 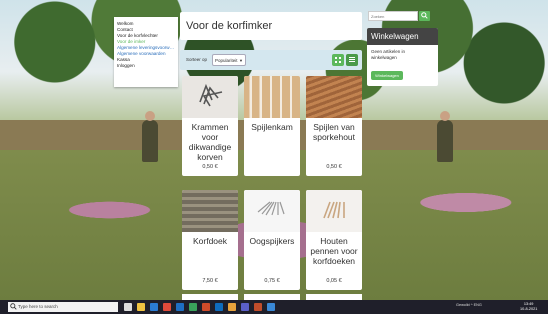 I want to click on product-card: Krammen voor dikwandige korven 0,50 €, so click(x=210, y=126).